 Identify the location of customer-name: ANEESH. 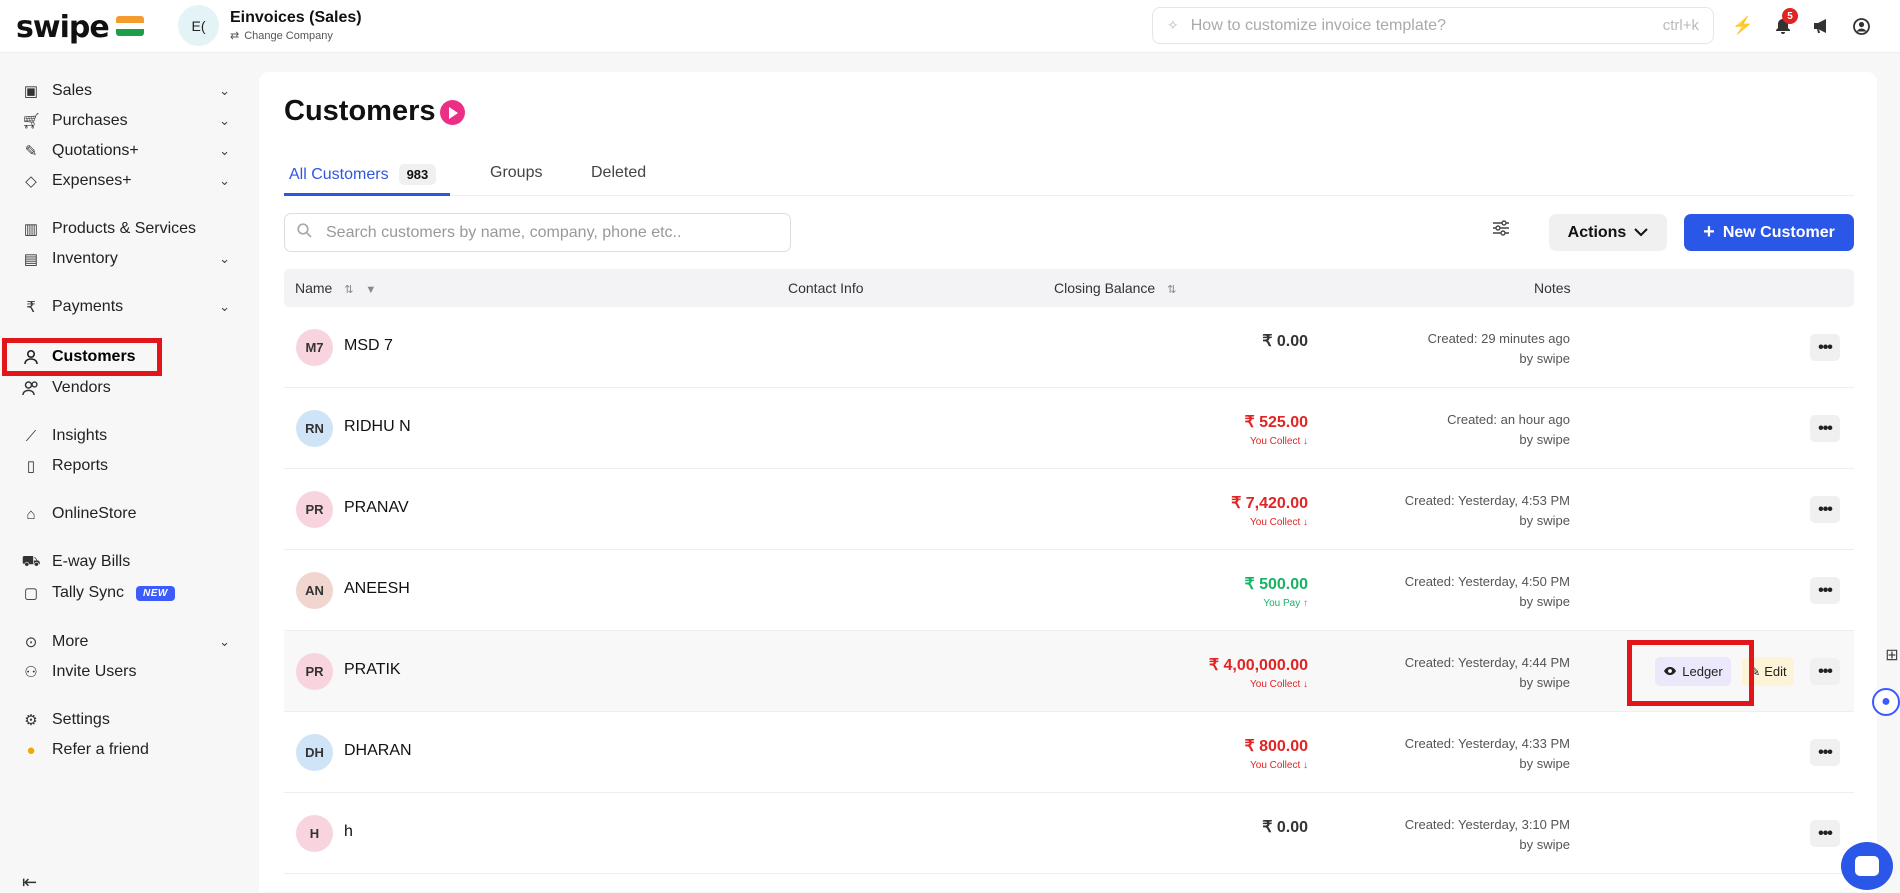
(377, 589).